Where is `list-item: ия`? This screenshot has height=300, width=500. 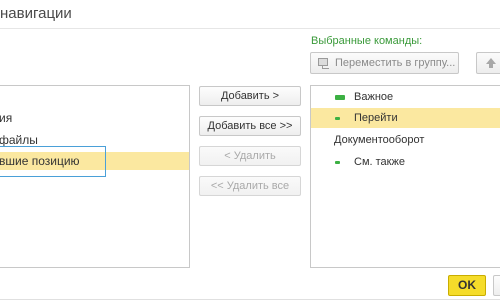
list-item: ия is located at coordinates (94, 118).